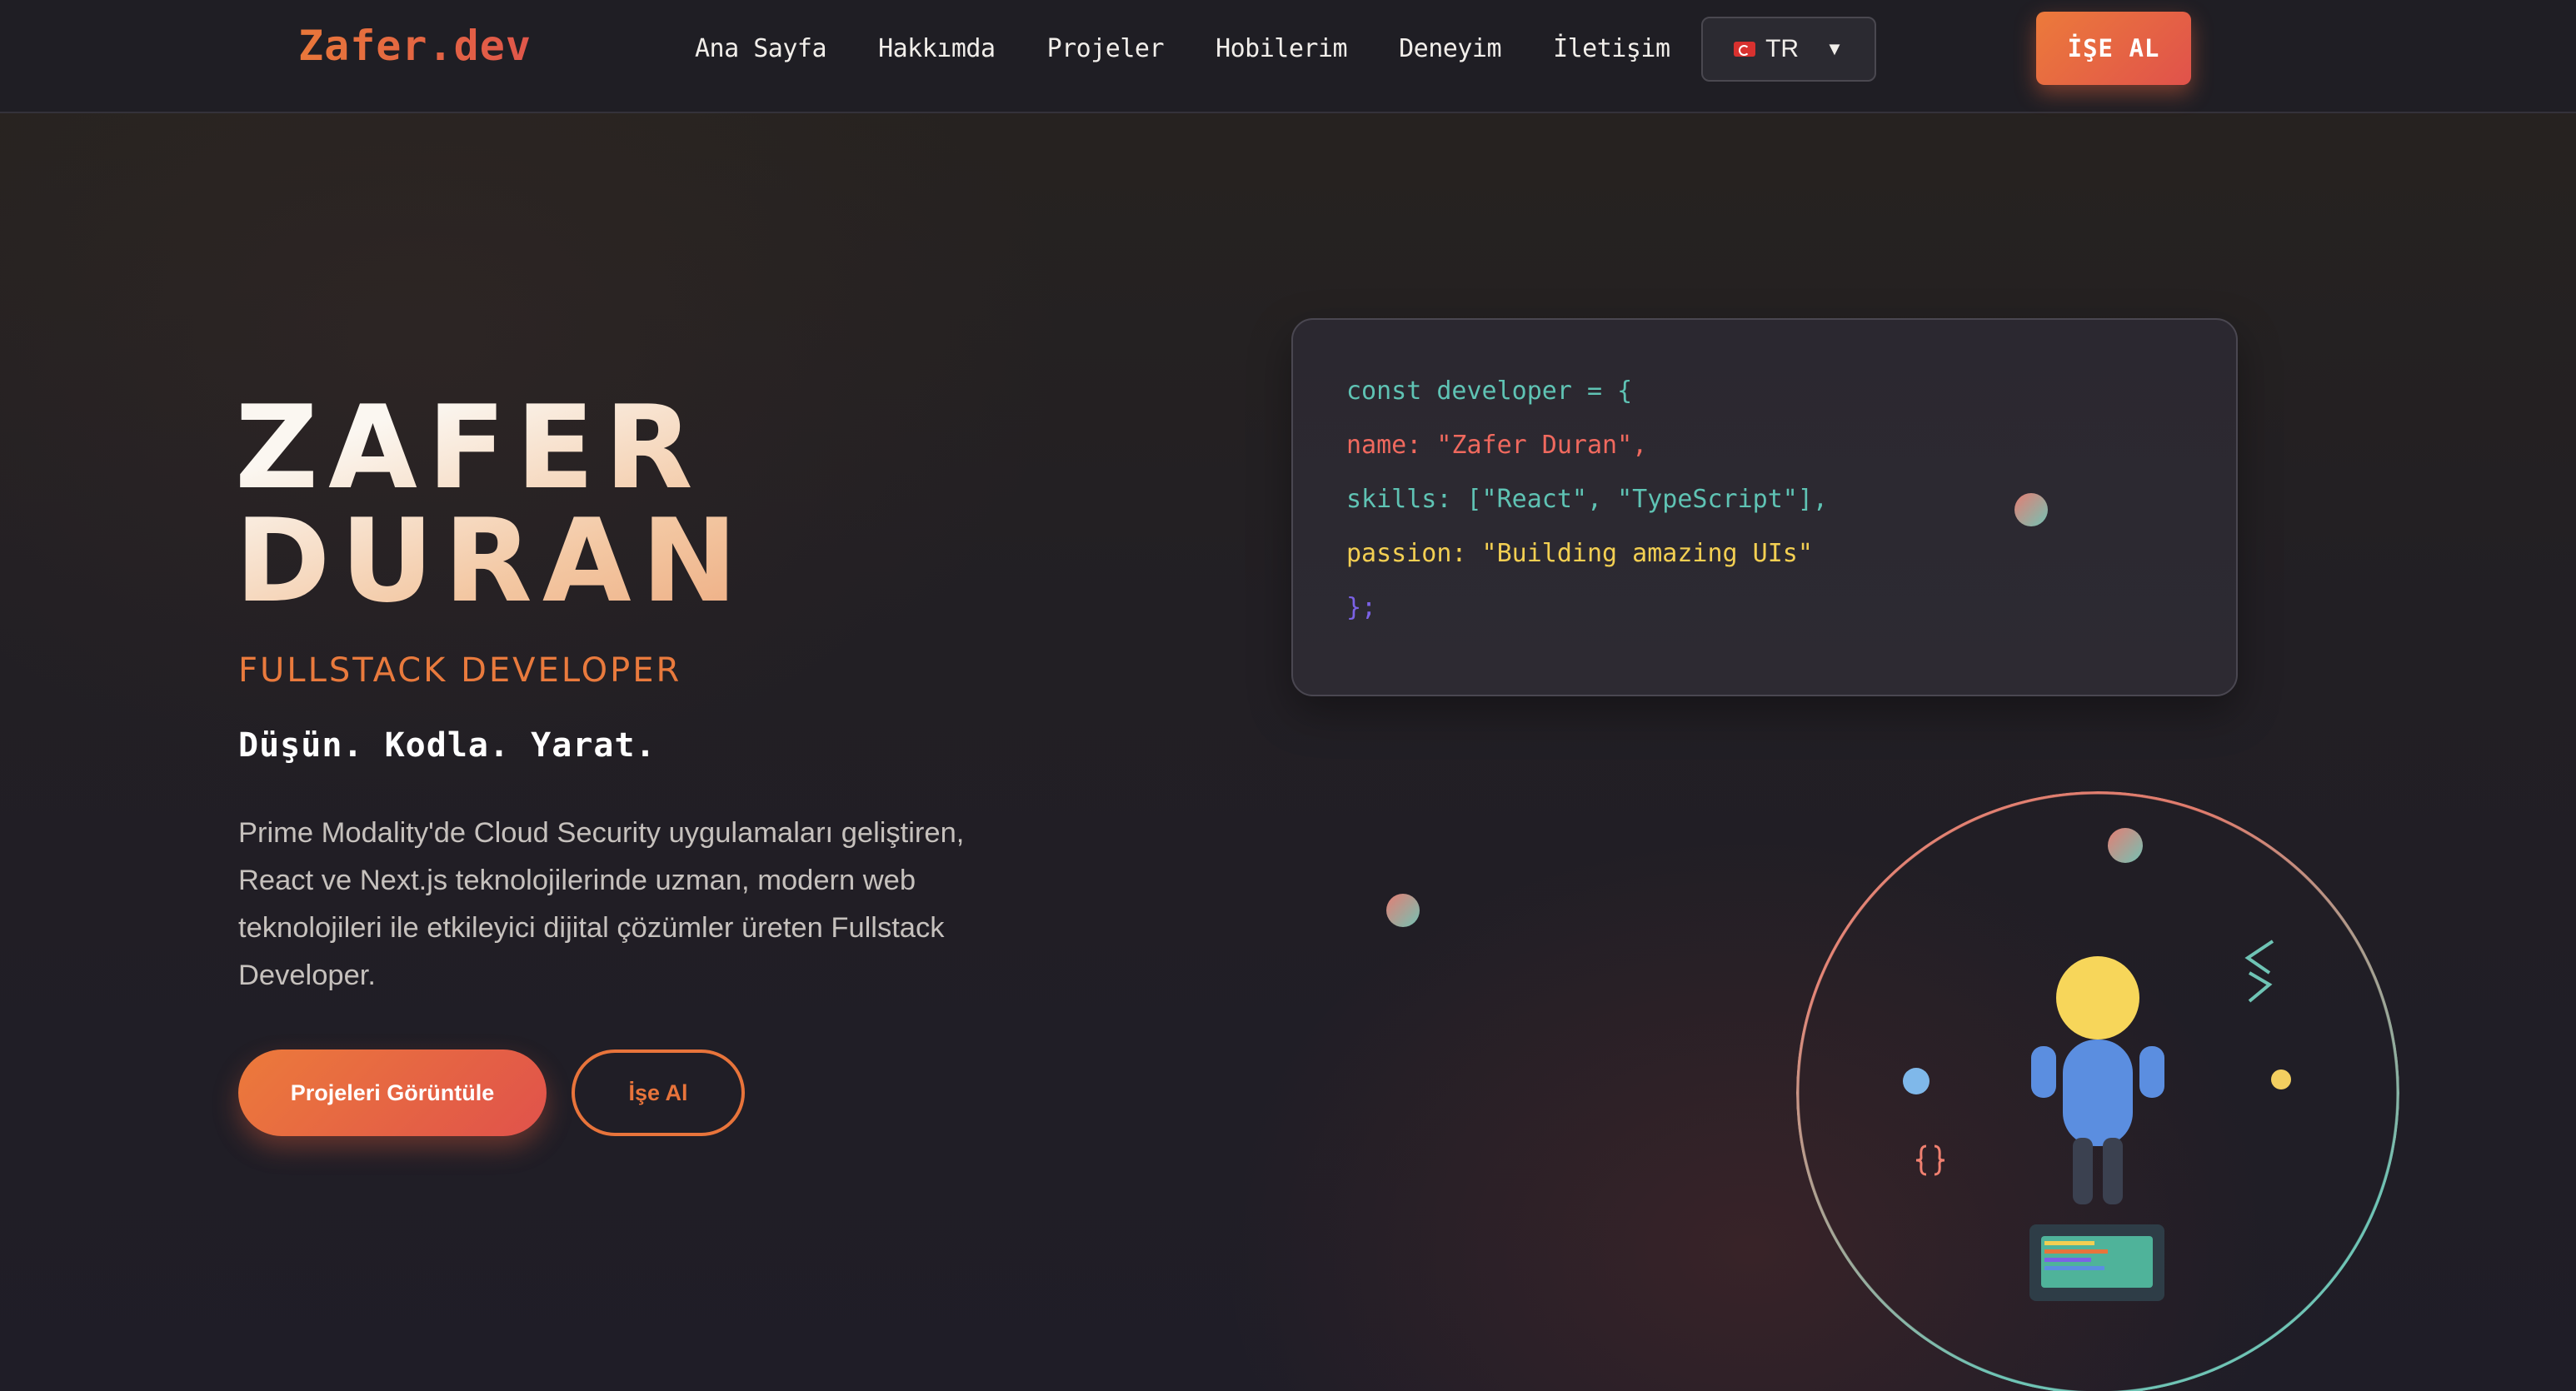 This screenshot has width=2576, height=1391. What do you see at coordinates (1497, 445) in the screenshot?
I see `code-line: name: "Zafer Duran",` at bounding box center [1497, 445].